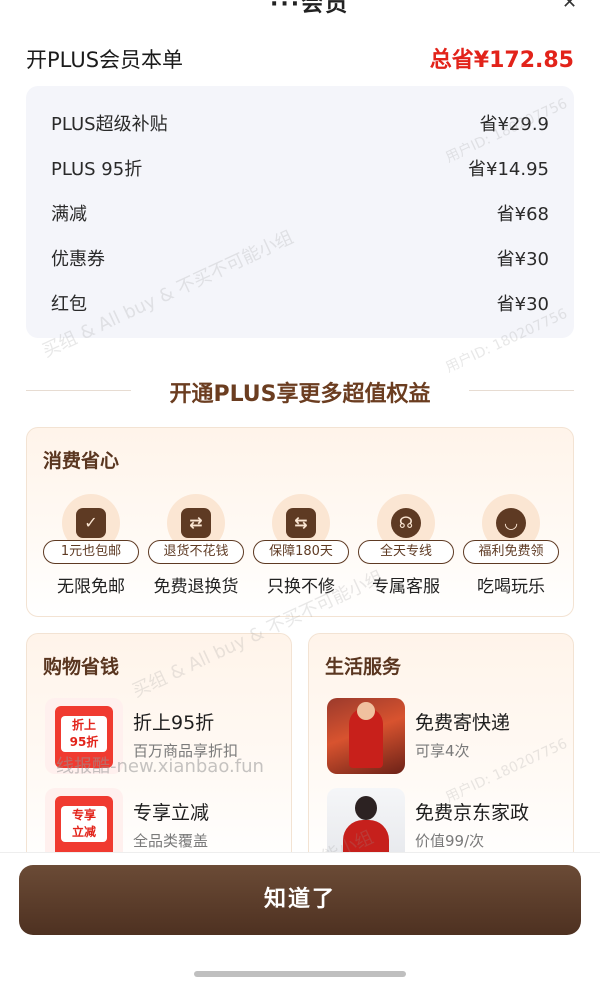  Describe the element at coordinates (300, 256) in the screenshot. I see `saving-row: 优惠券 省¥30` at that location.